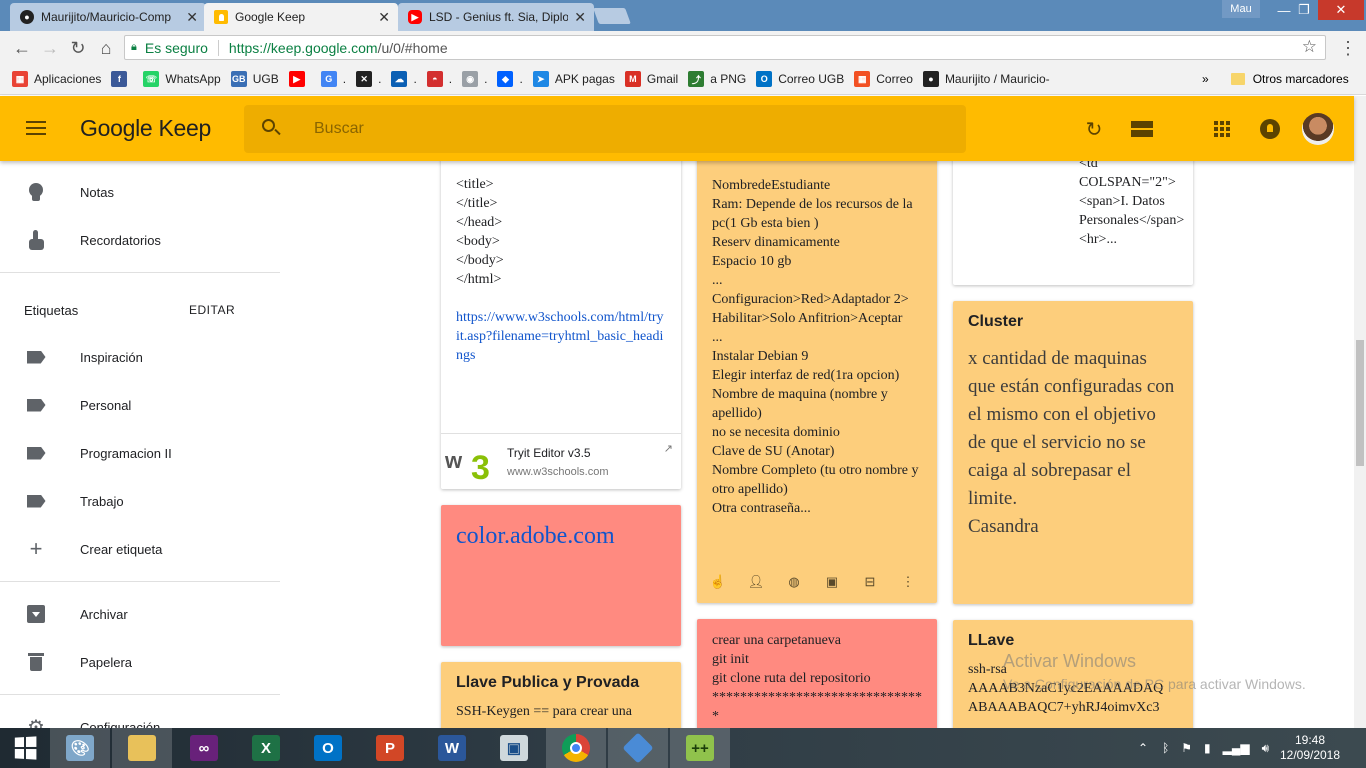  What do you see at coordinates (1360, 403) in the screenshot?
I see `scrollbar-thumb` at bounding box center [1360, 403].